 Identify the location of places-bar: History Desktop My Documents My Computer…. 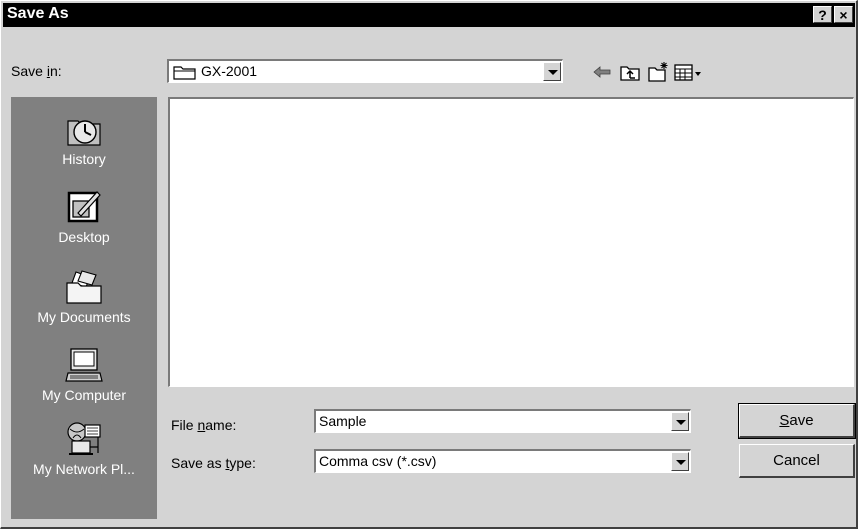
(84, 308).